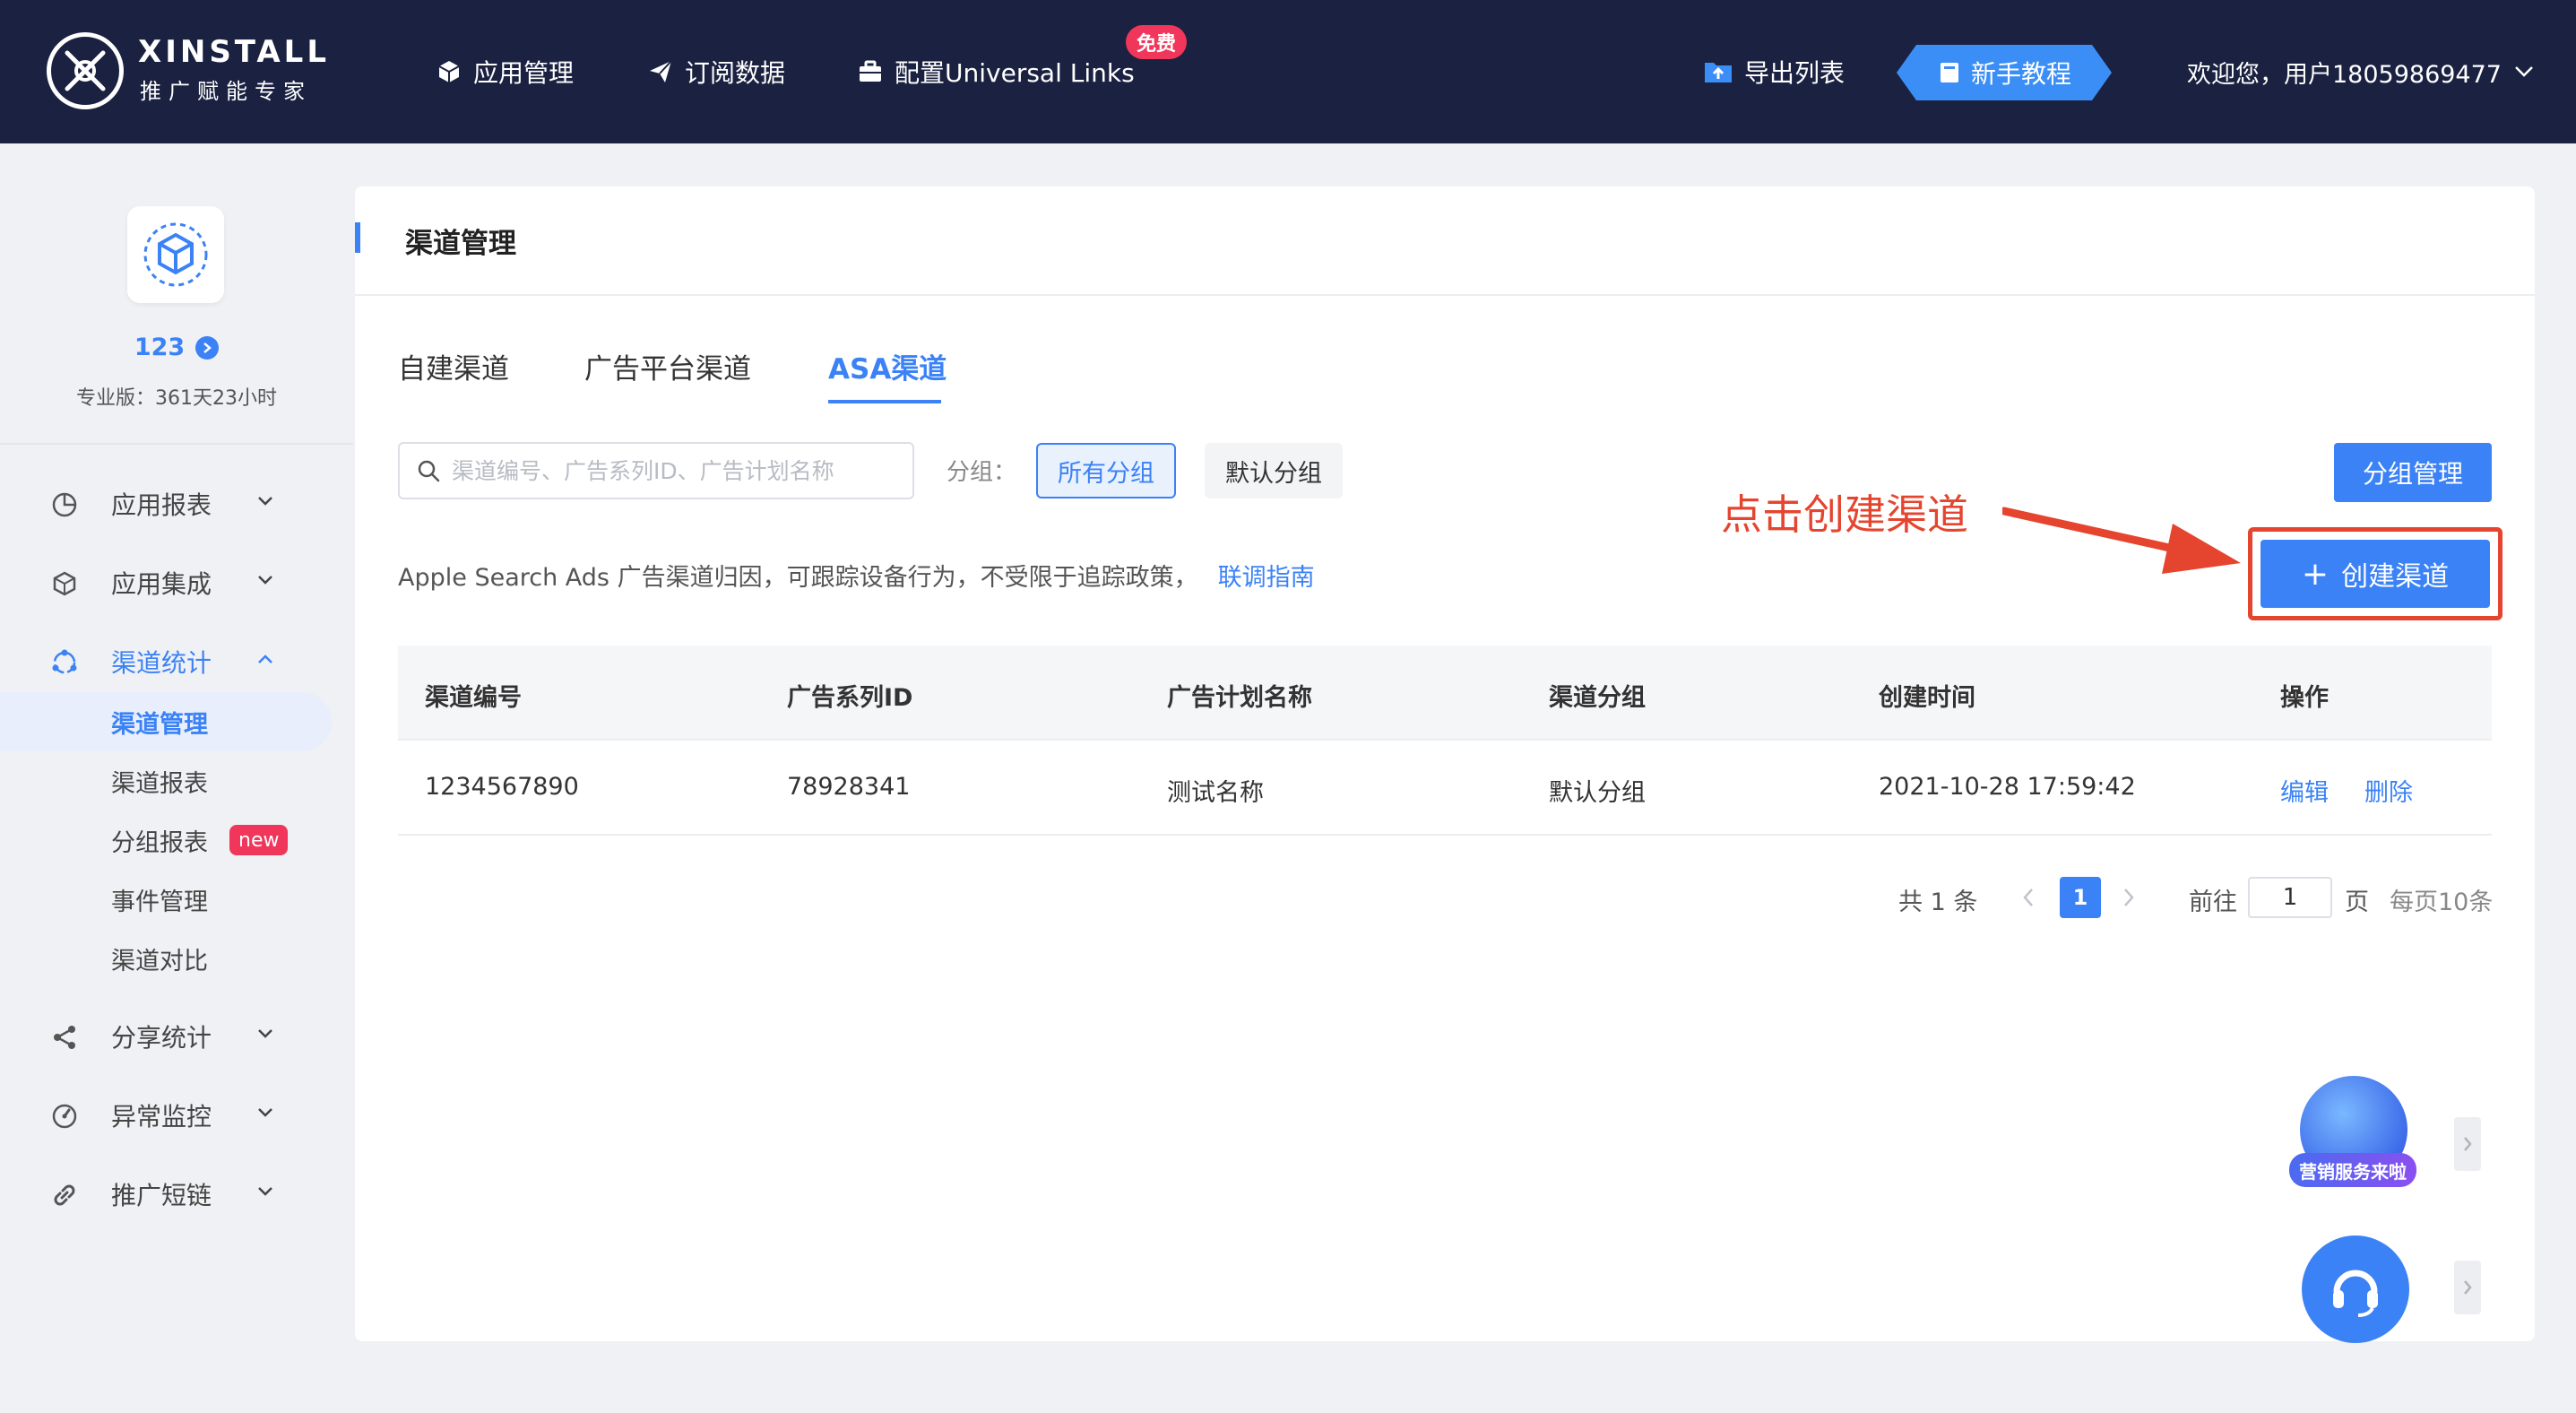  What do you see at coordinates (234, 52) in the screenshot?
I see `brand-name: XINSTALL` at bounding box center [234, 52].